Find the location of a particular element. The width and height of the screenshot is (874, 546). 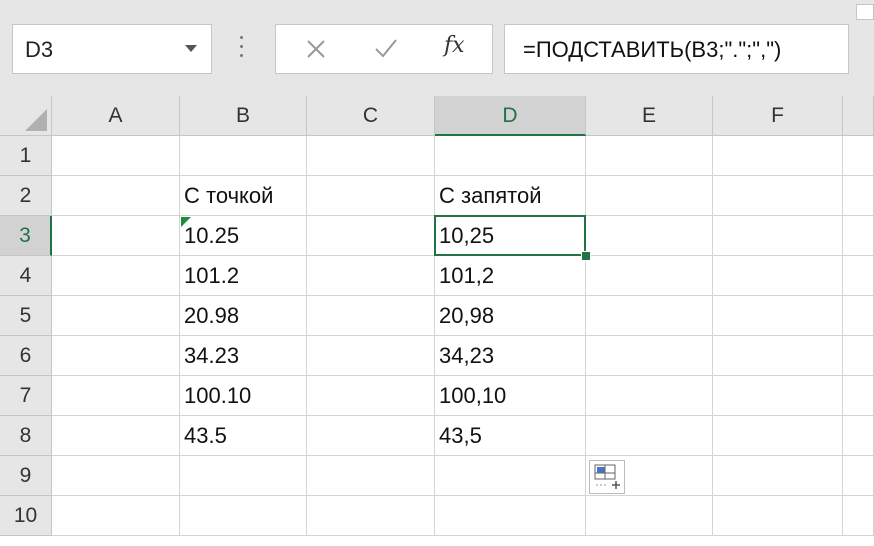

enter-button is located at coordinates (382, 49).